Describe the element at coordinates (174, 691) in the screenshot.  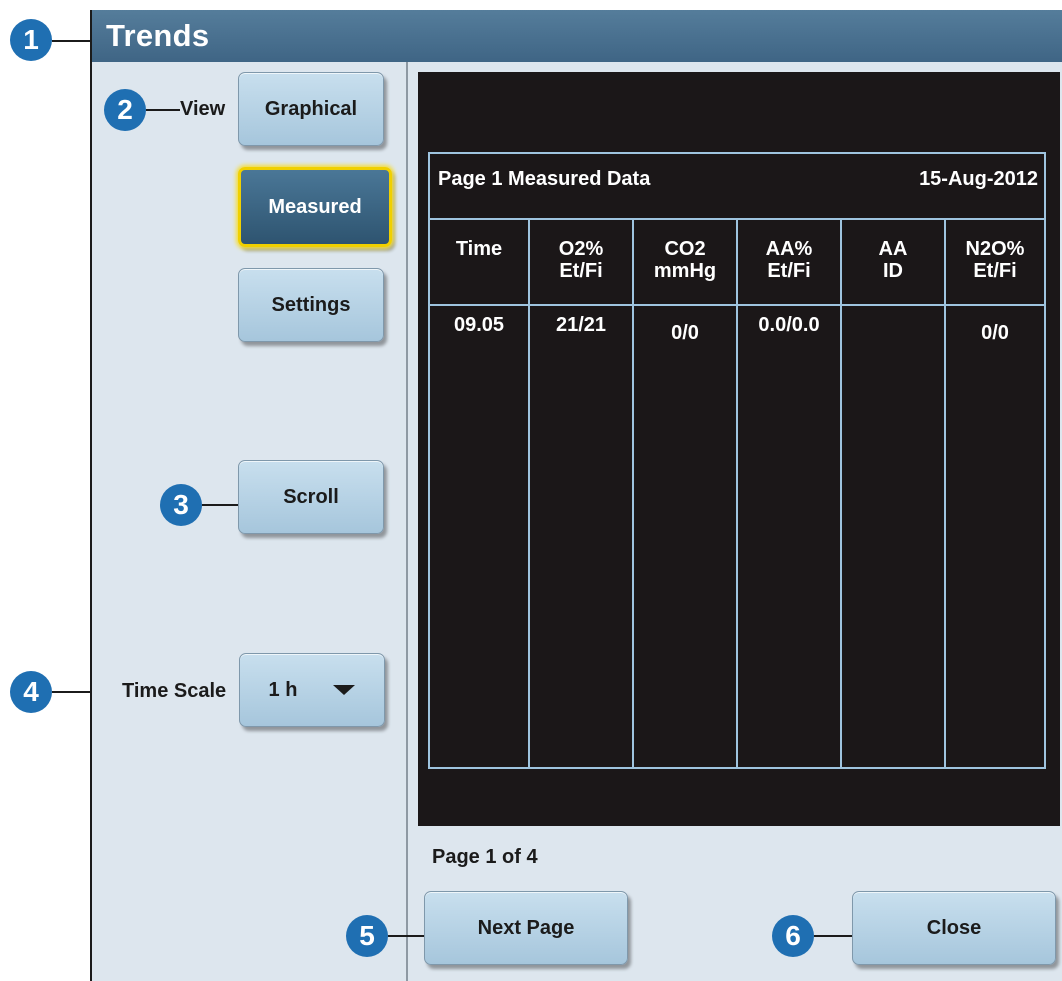
I see `time-scale-label: Time Scale` at that location.